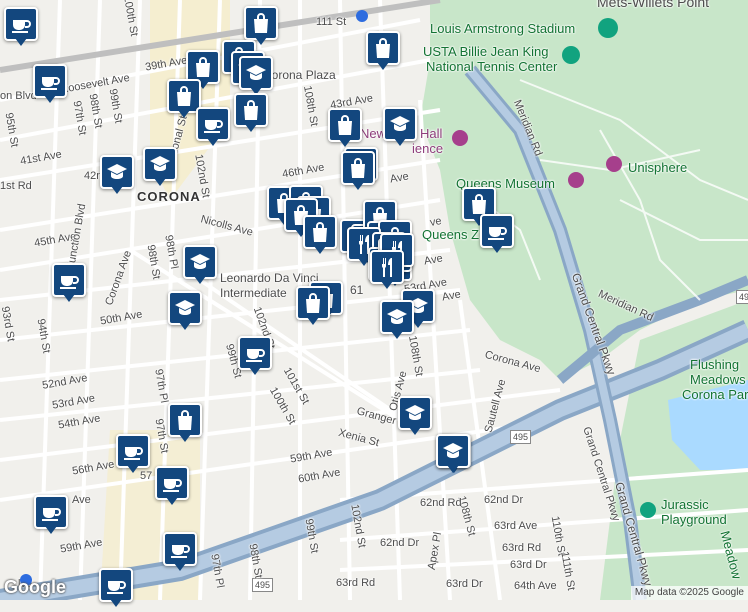 The image size is (748, 612). I want to click on sports-venue-icon, so click(571, 55).